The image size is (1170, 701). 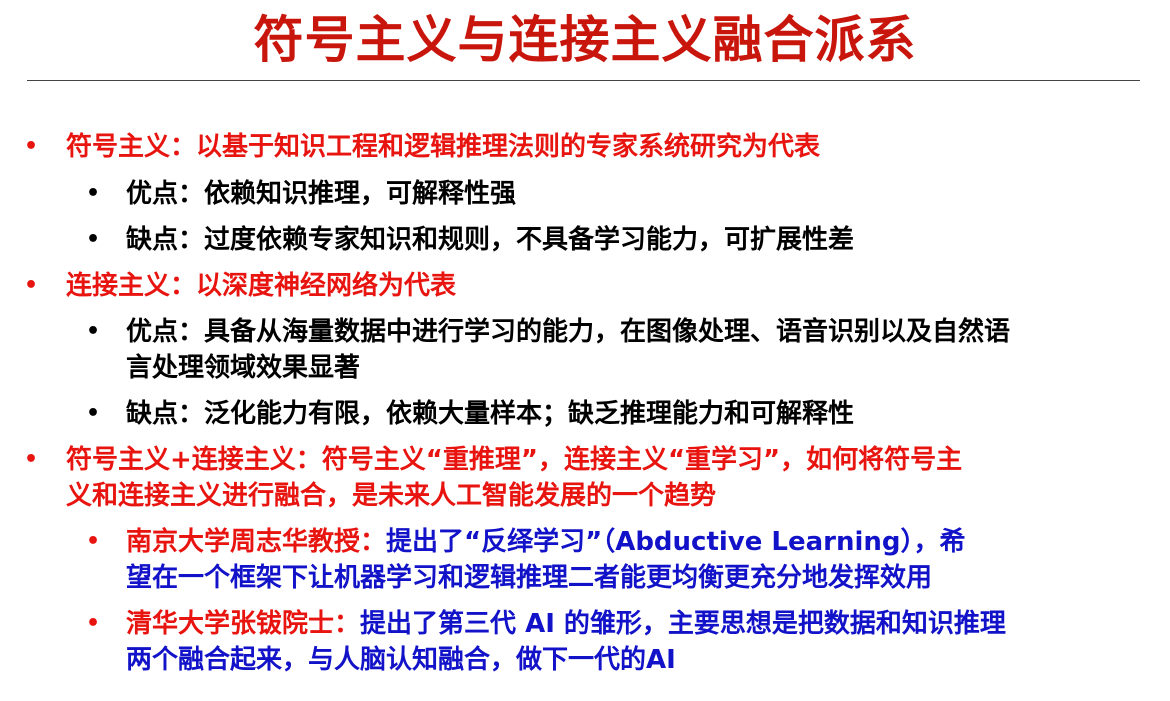 I want to click on bullet-text-line1: 优点：具备从海量数据中进行学习的能力，在图像处理、语音识别以及自然语, so click(x=568, y=332).